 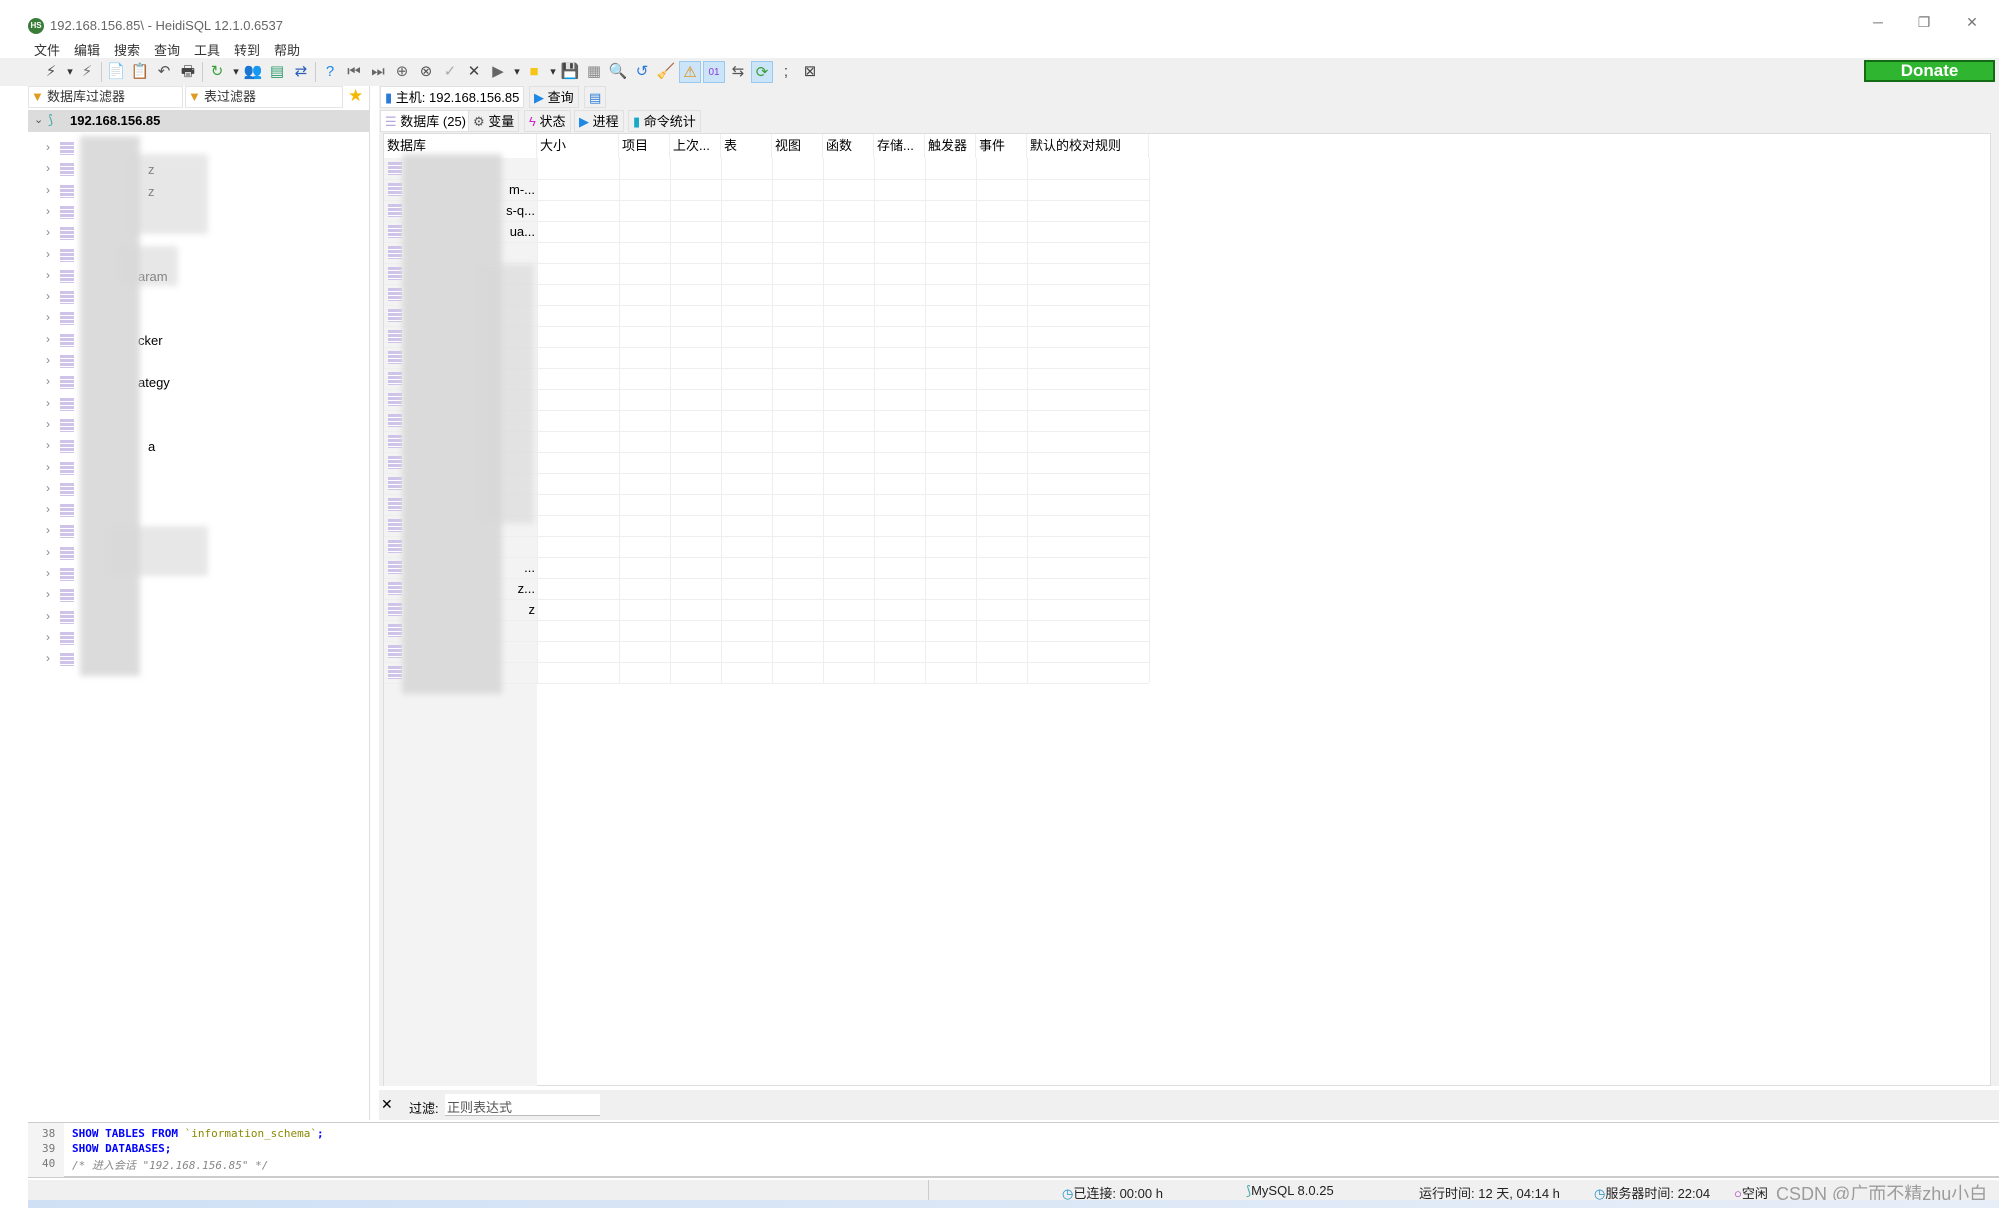 I want to click on undo-icon: ↶, so click(x=164, y=72).